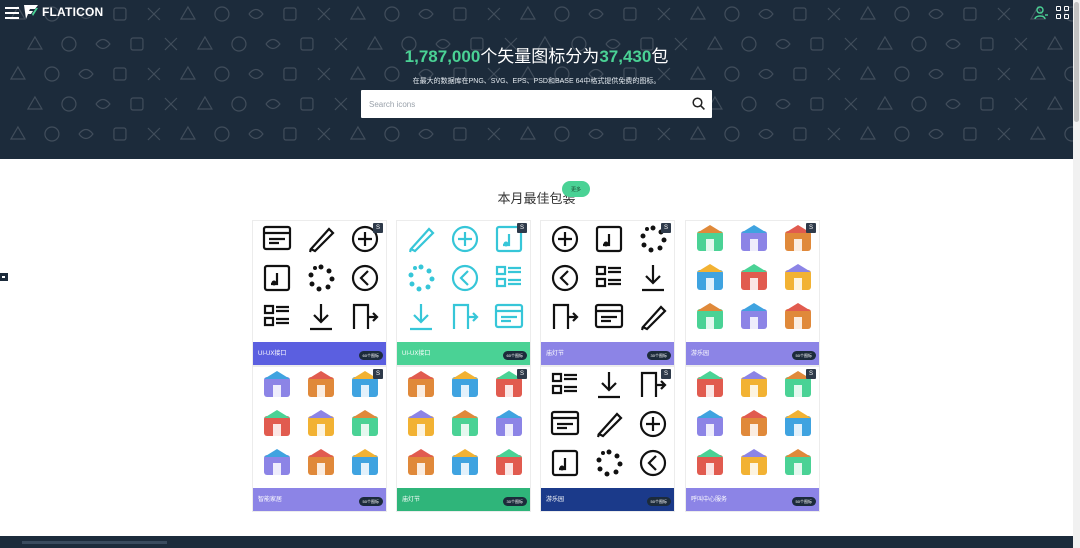 The width and height of the screenshot is (1080, 548). I want to click on pack-card: S 智能家居 50个图标, so click(319, 439).